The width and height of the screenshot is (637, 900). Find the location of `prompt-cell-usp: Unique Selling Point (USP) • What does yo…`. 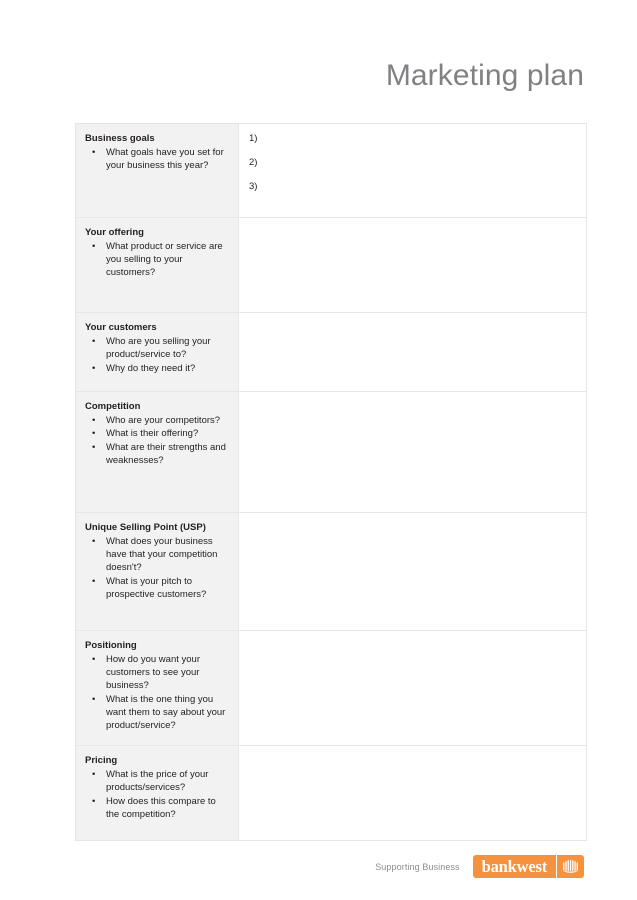

prompt-cell-usp: Unique Selling Point (USP) • What does yo… is located at coordinates (157, 571).